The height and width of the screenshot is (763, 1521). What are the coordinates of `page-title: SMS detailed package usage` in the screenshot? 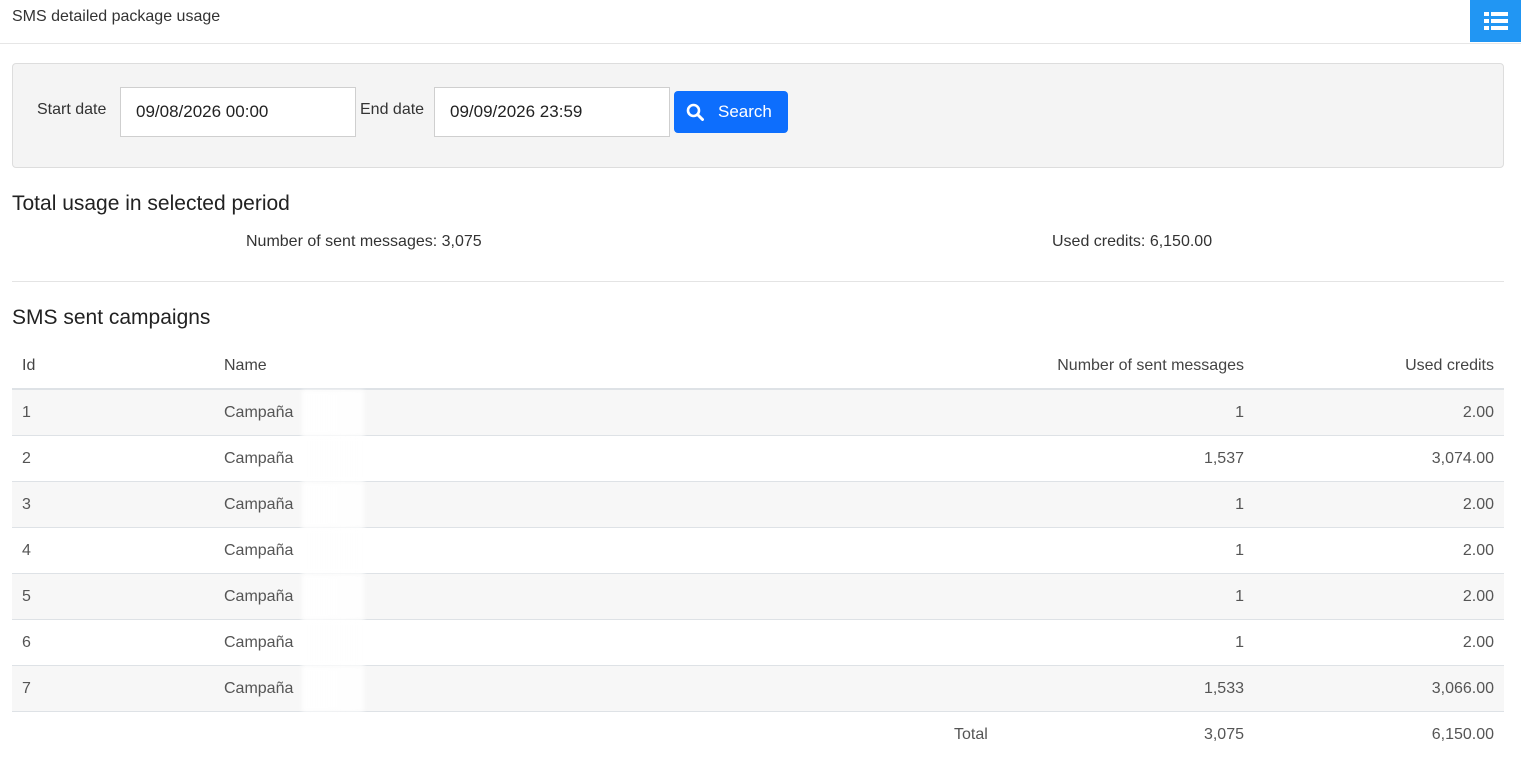 It's located at (116, 16).